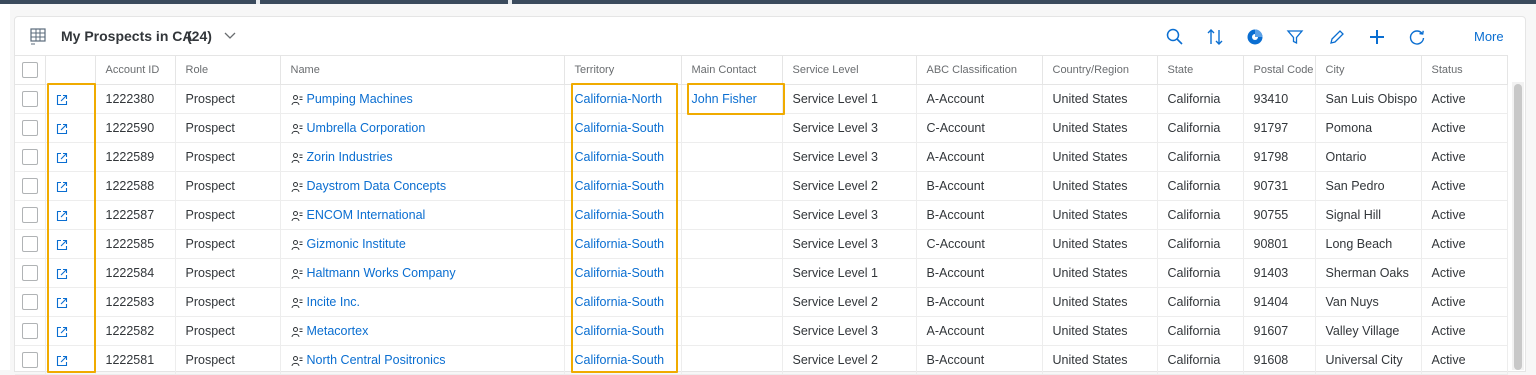 This screenshot has height=375, width=1536. Describe the element at coordinates (376, 360) in the screenshot. I see `account-name-link: North Central Positronics` at that location.